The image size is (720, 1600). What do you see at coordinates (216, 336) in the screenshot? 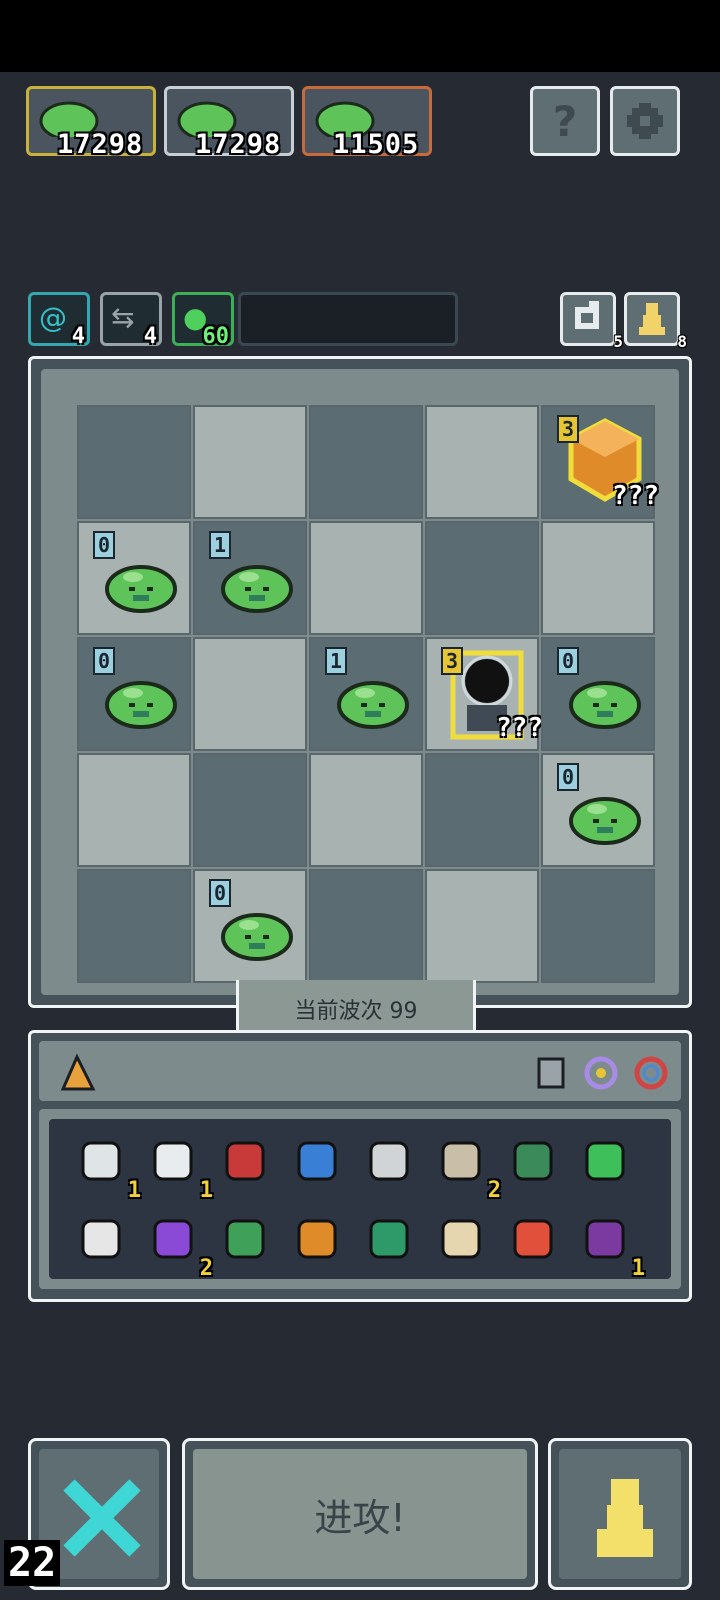
I see `stat-value: 60` at bounding box center [216, 336].